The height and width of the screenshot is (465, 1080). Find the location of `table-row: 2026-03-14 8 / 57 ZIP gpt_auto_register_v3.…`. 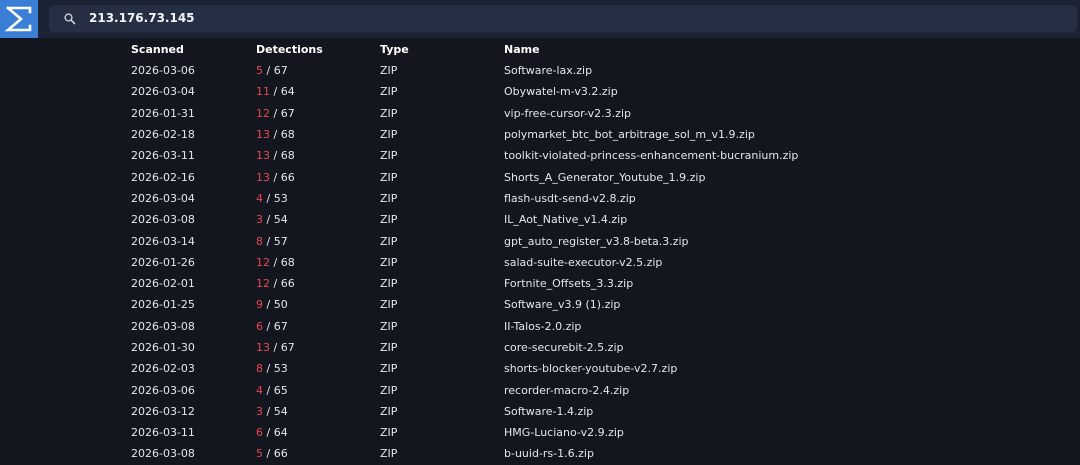

table-row: 2026-03-14 8 / 57 ZIP gpt_auto_register_v3.… is located at coordinates (521, 240).